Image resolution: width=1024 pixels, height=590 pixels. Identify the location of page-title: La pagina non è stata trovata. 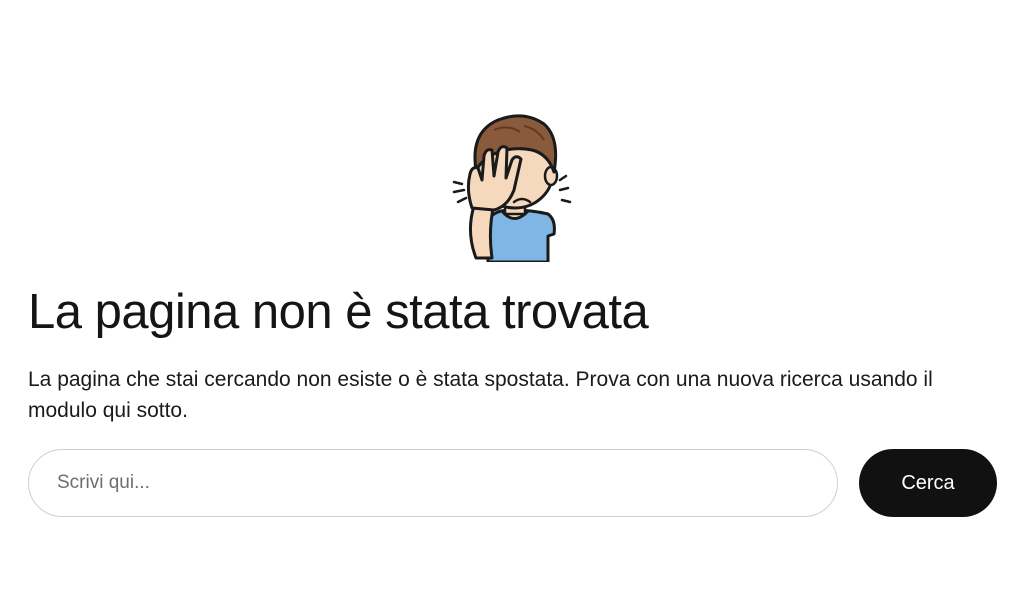
(338, 312).